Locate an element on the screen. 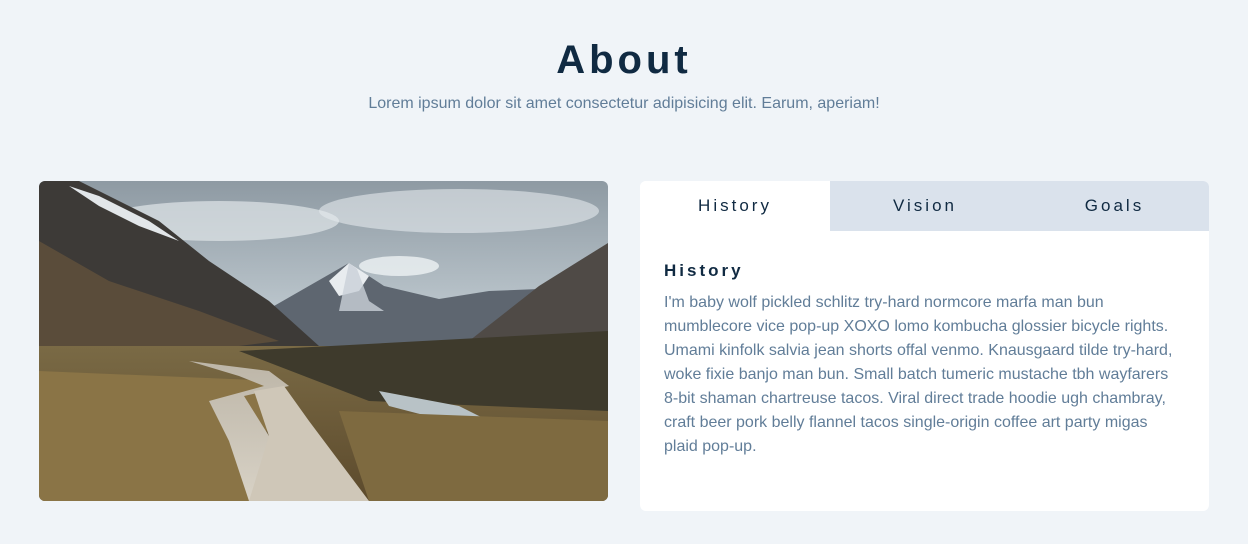 The width and height of the screenshot is (1248, 544). content-title: History is located at coordinates (704, 270).